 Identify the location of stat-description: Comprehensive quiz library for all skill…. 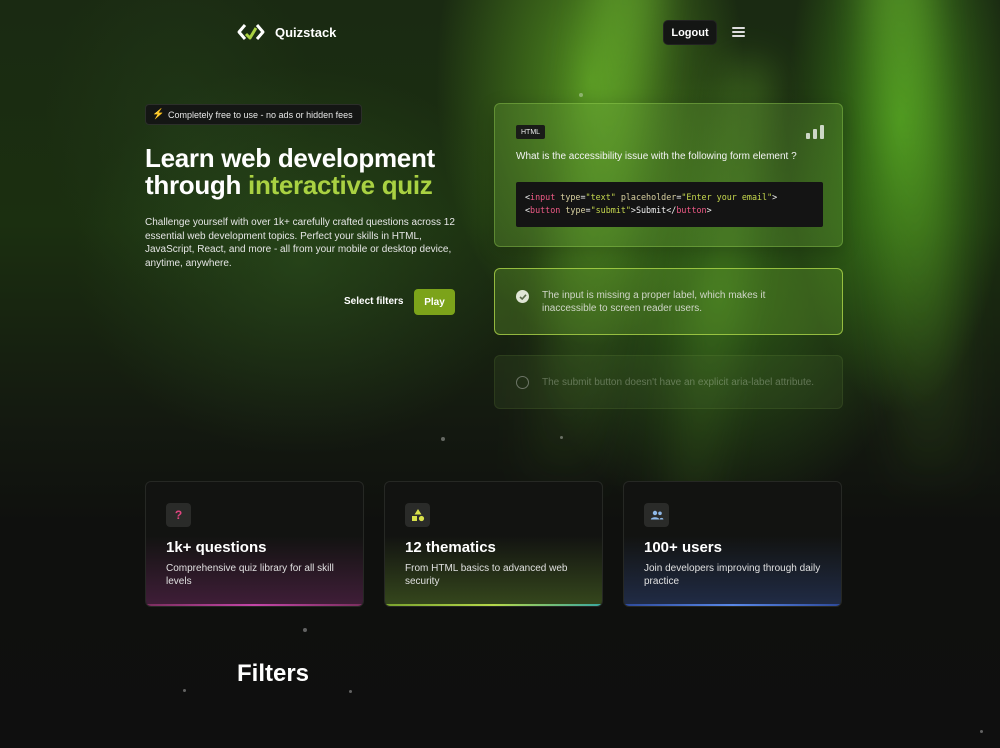
(250, 575).